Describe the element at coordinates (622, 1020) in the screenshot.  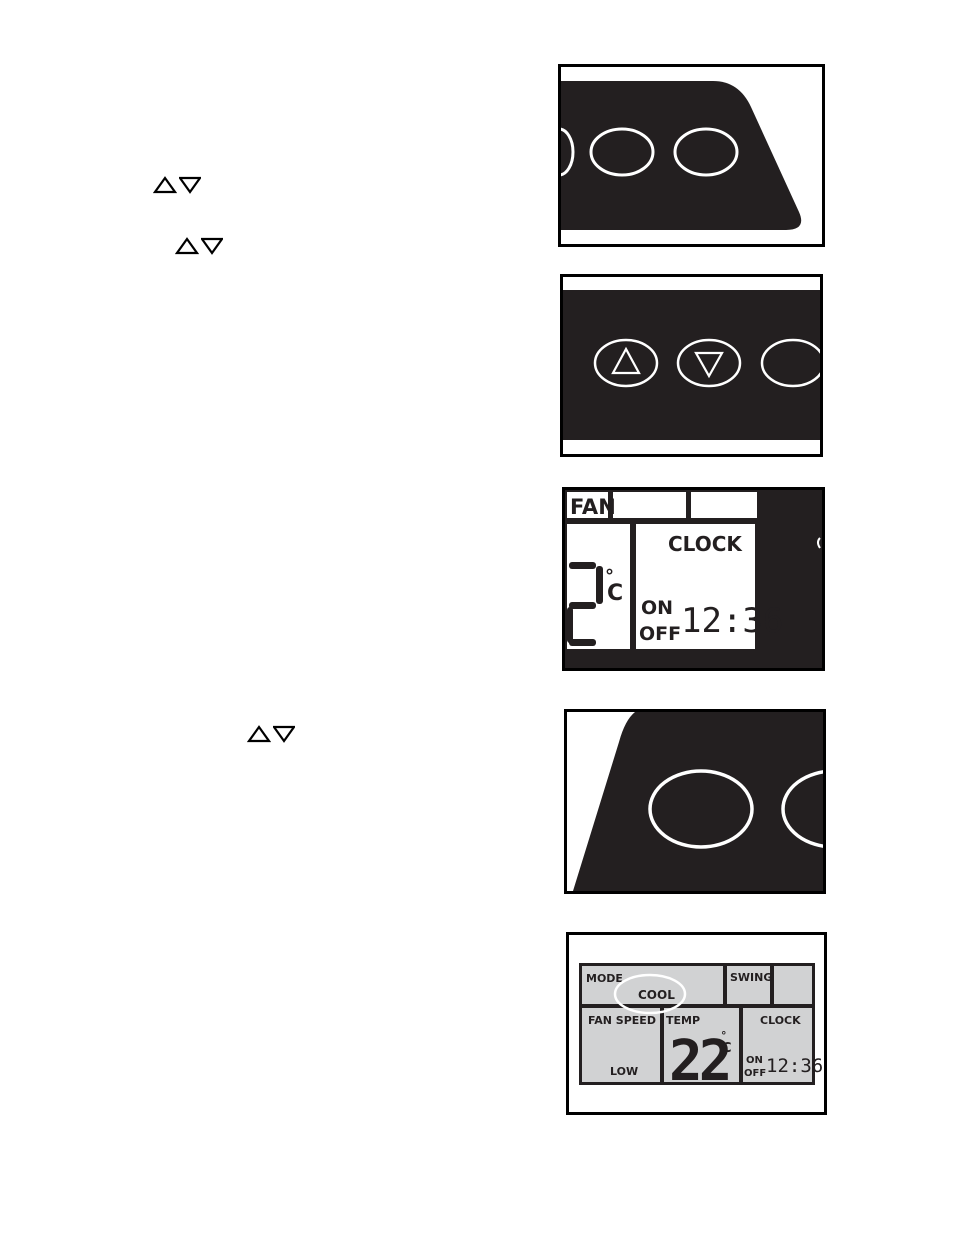
I see `fan-speed-label: FAN SPEED` at that location.